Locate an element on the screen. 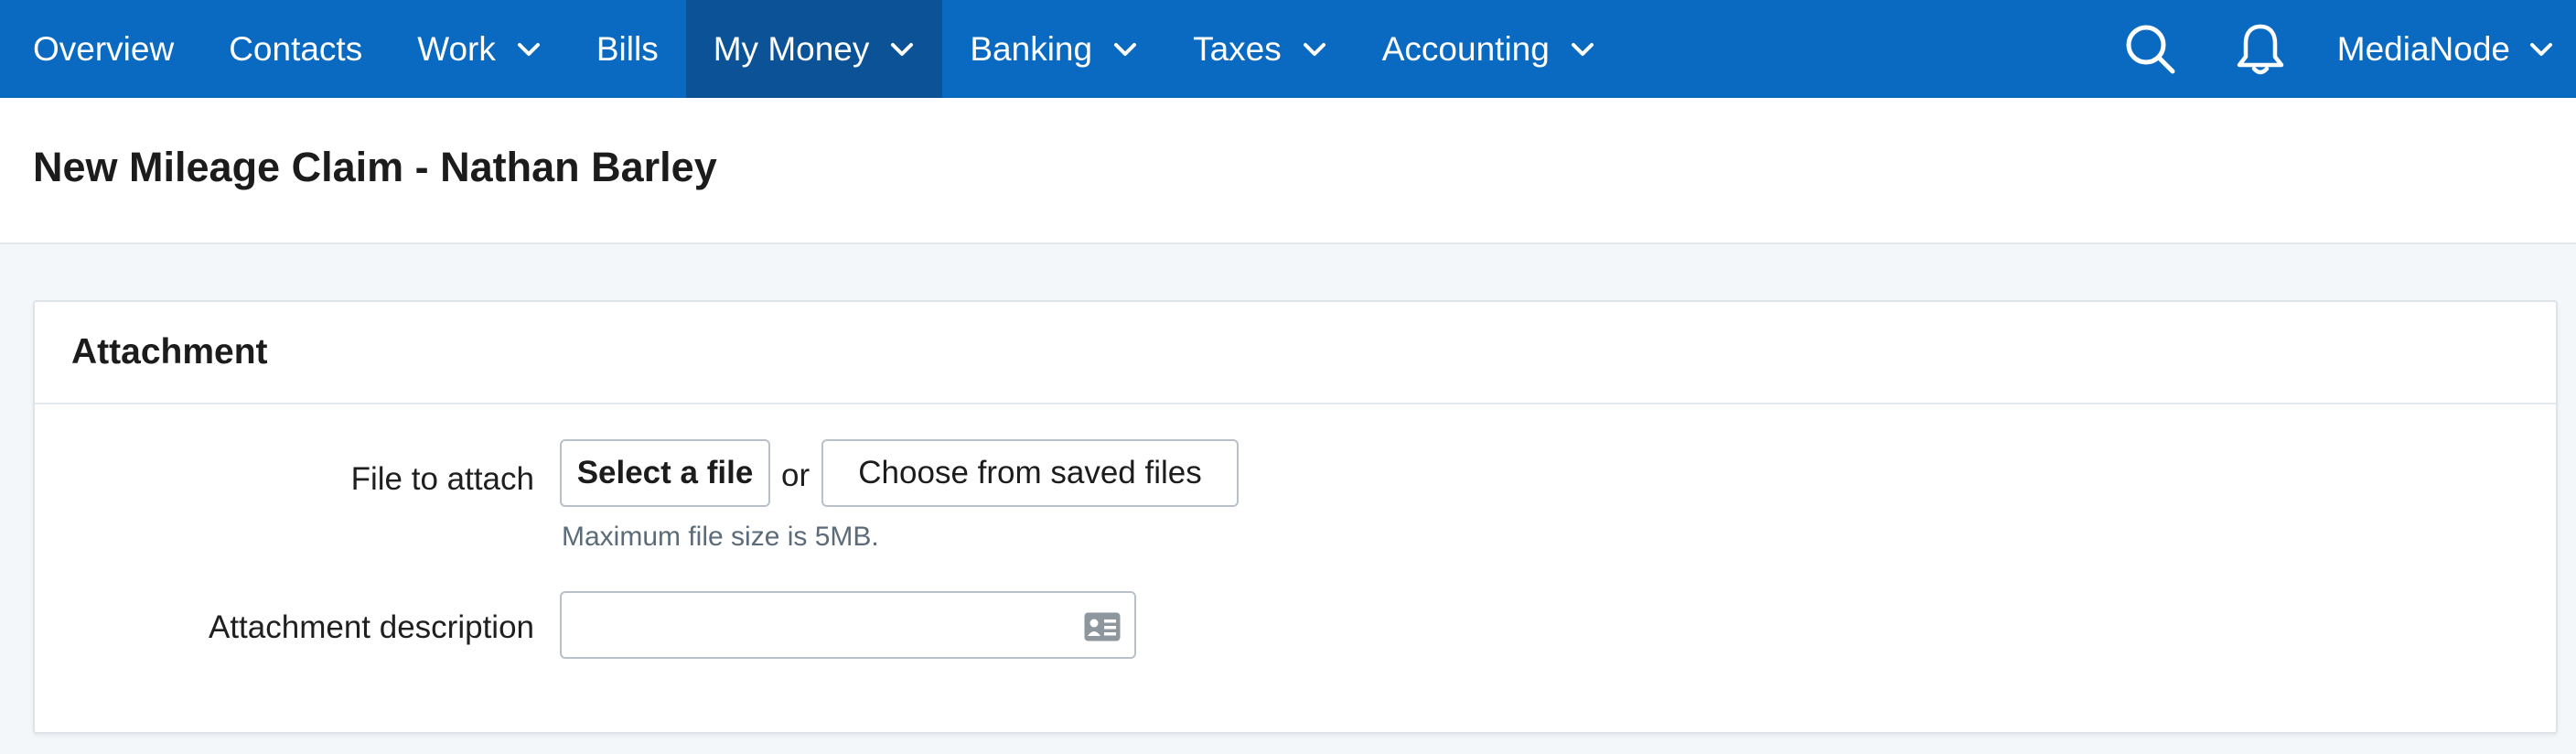  nav-item-label: Contacts is located at coordinates (296, 48).